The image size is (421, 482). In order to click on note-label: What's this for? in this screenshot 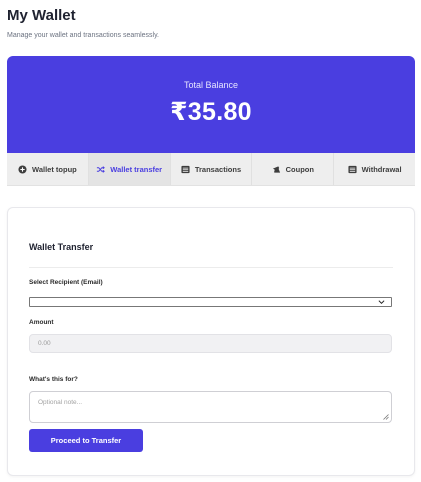, I will do `click(53, 379)`.